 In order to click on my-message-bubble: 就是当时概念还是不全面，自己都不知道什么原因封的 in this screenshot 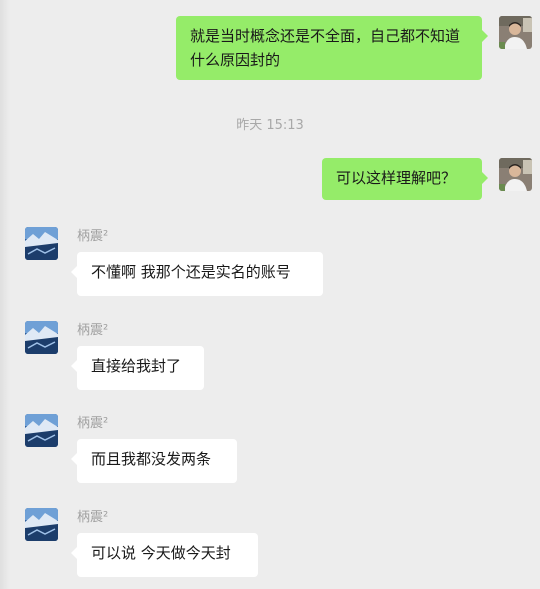, I will do `click(332, 48)`.